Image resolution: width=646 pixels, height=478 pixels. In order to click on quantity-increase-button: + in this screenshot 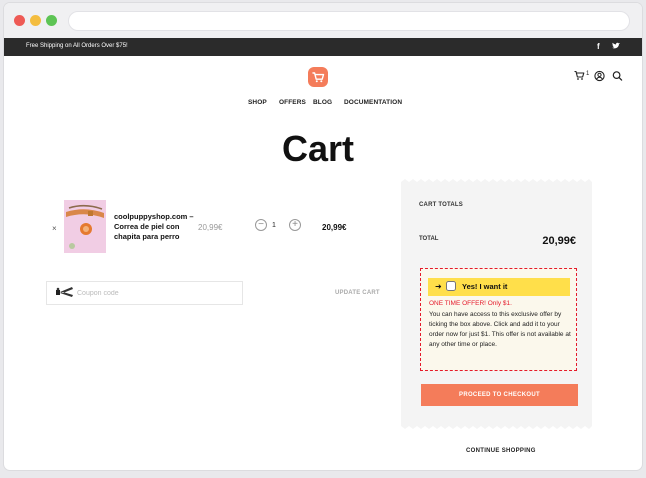, I will do `click(295, 225)`.